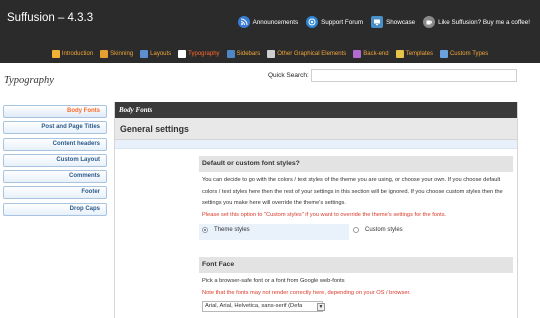  Describe the element at coordinates (401, 22) in the screenshot. I see `showcase-label: Showcase` at that location.